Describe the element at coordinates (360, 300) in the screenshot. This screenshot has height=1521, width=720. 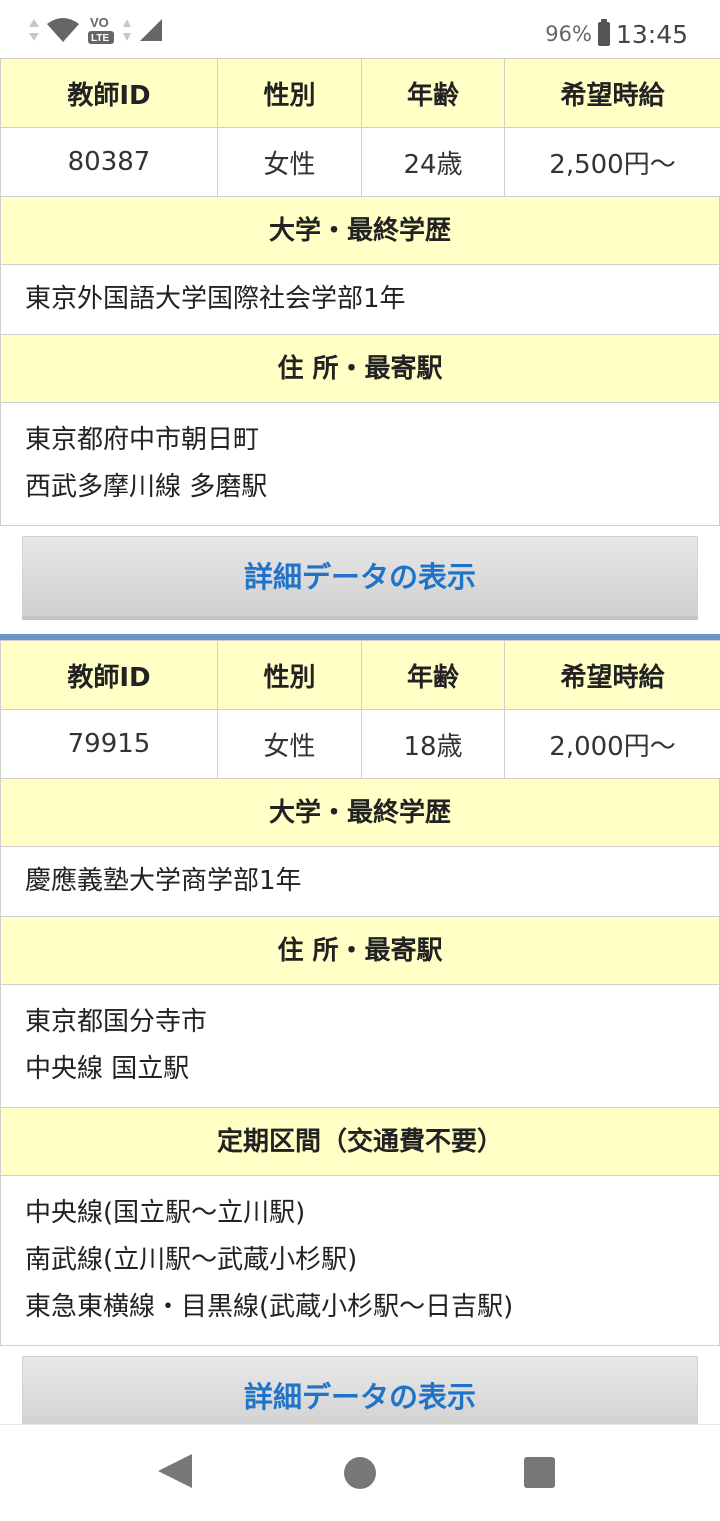
I see `education-value: 東京外国語大学国際社会学部1年` at that location.